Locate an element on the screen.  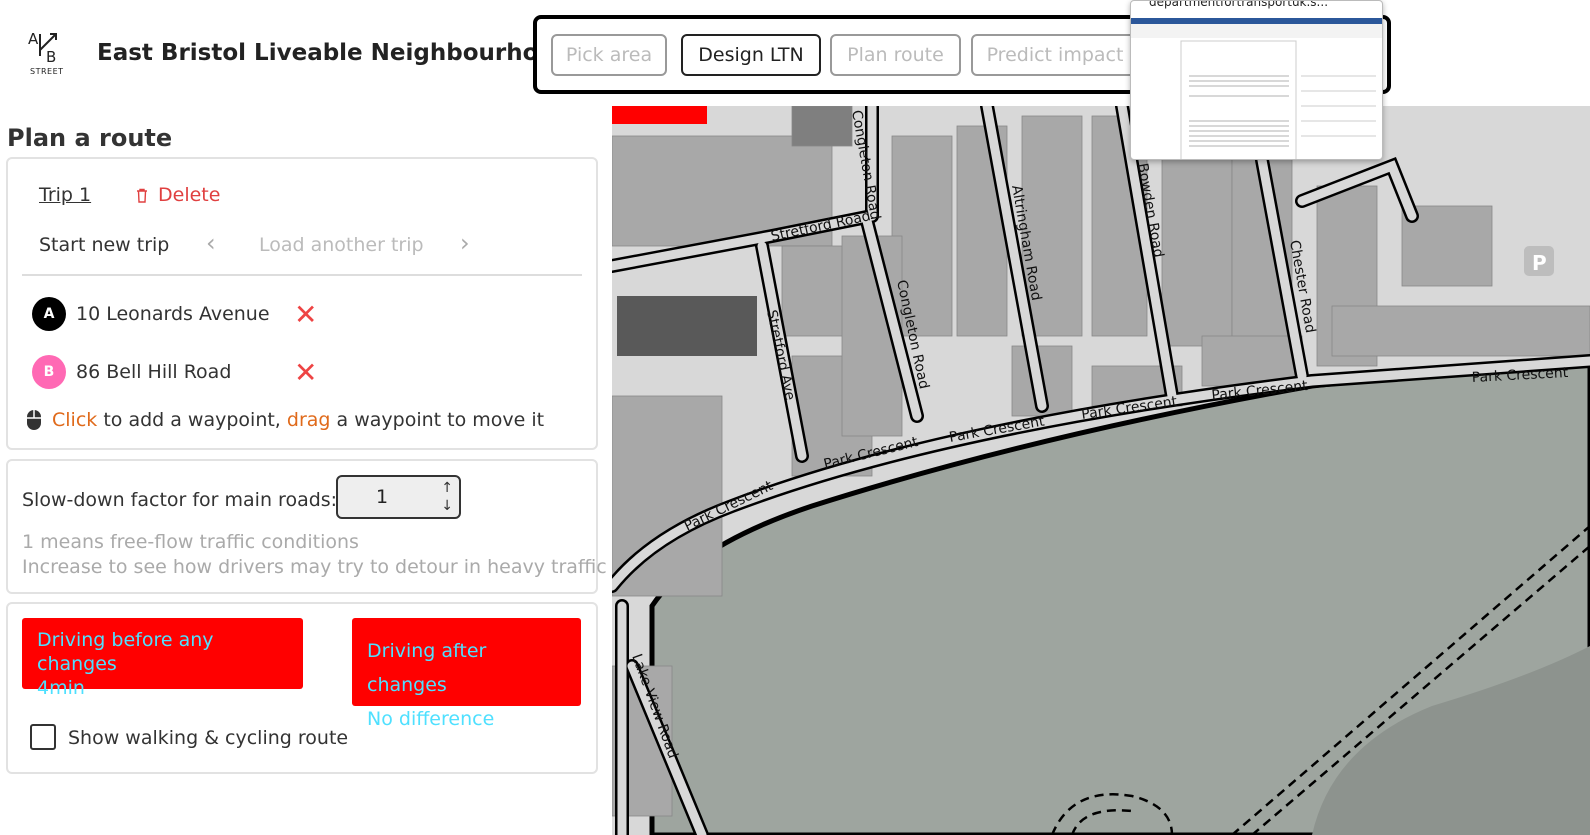
stepper-arrows-icon: ↑ ↓ is located at coordinates (447, 497).